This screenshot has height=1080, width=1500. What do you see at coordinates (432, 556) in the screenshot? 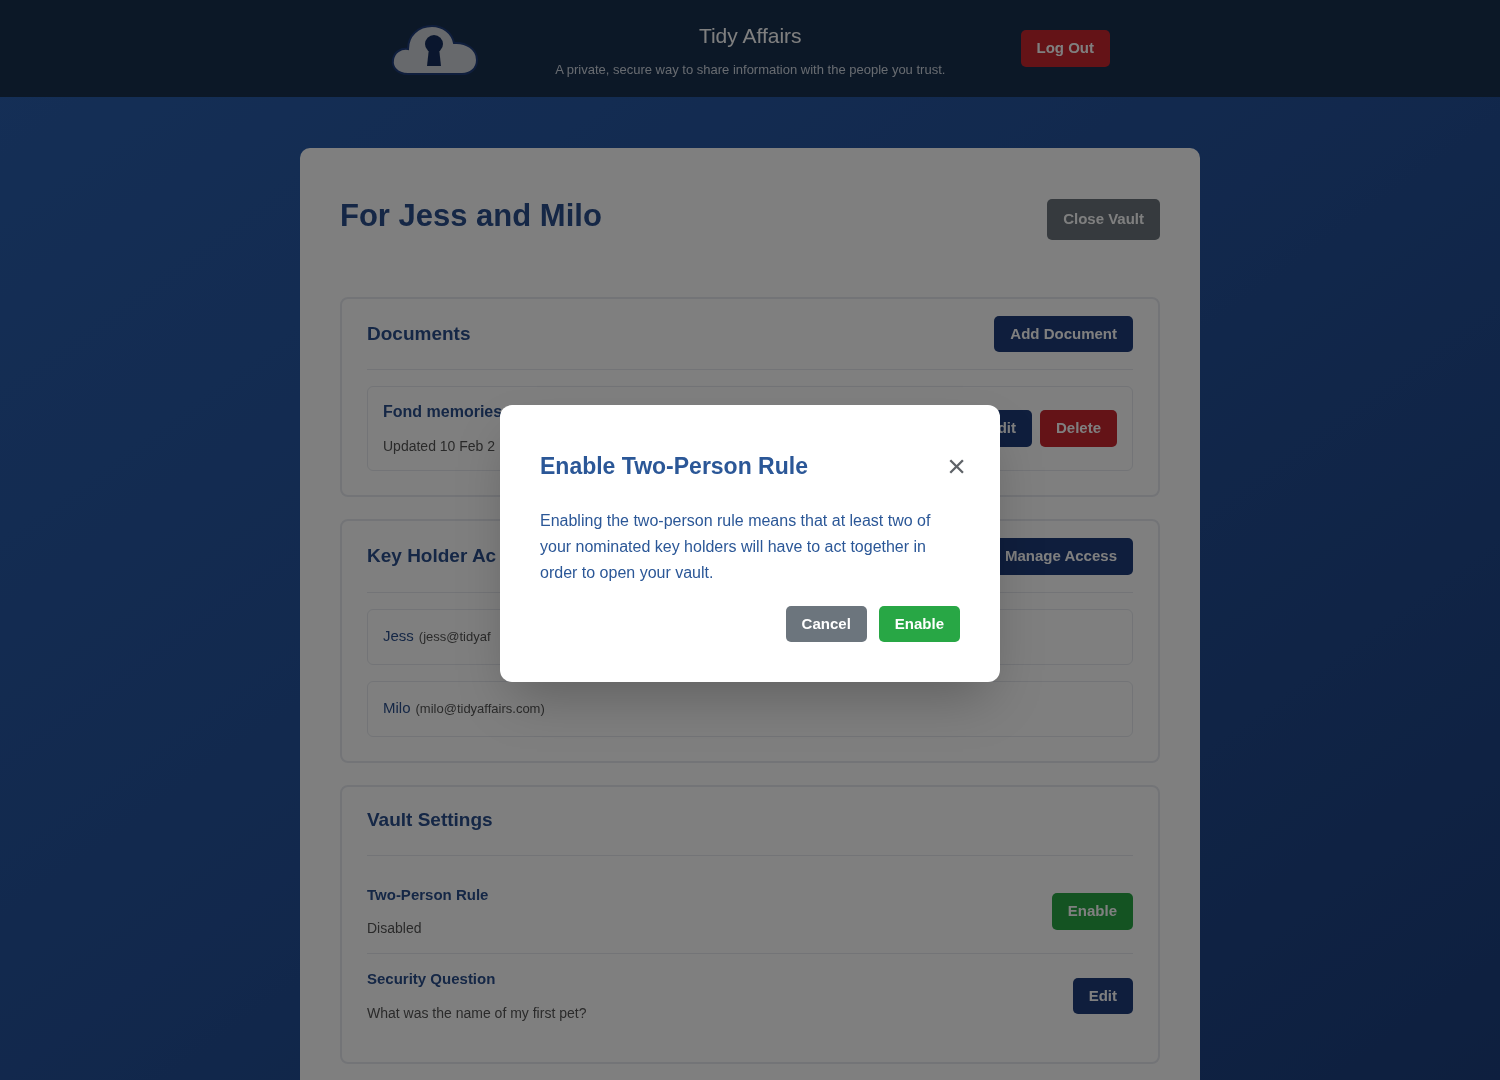
I see `section-title: Key Holder Ac` at bounding box center [432, 556].